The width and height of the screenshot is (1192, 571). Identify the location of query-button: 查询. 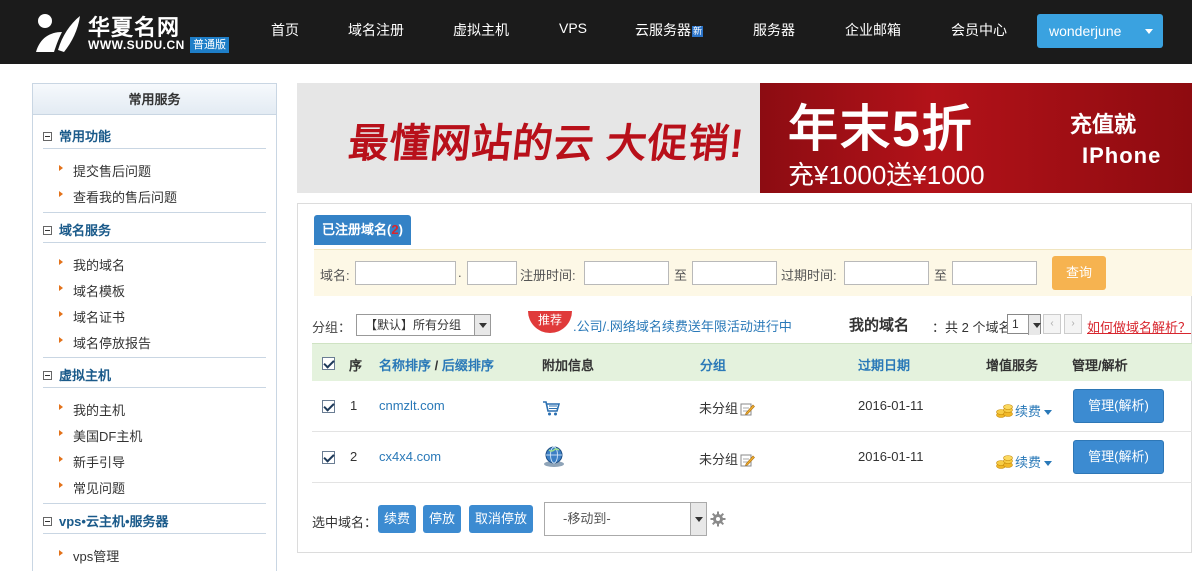
(1079, 273).